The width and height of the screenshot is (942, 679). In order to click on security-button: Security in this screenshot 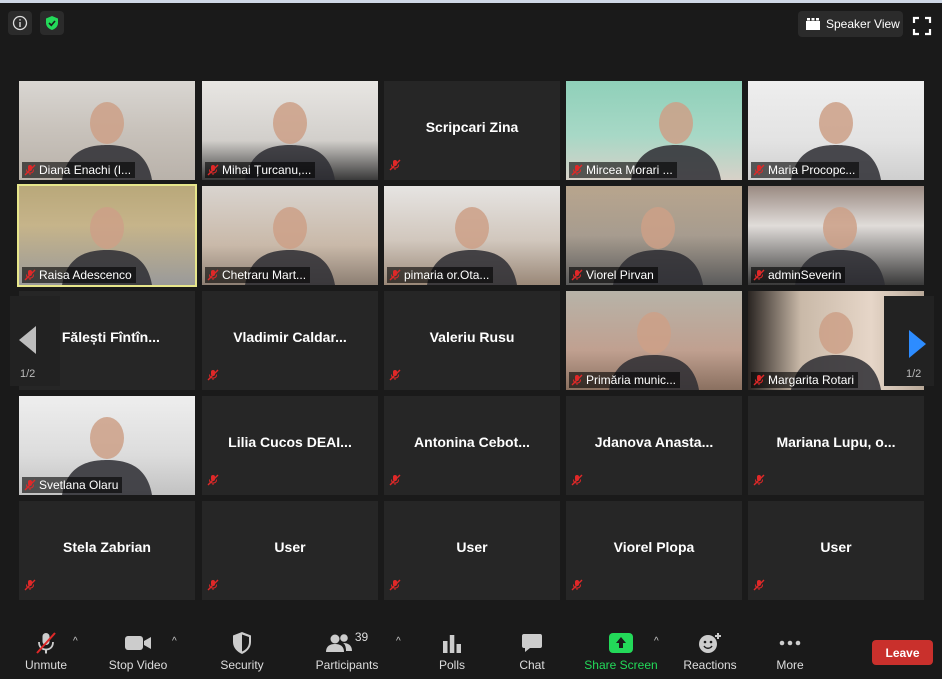, I will do `click(242, 650)`.